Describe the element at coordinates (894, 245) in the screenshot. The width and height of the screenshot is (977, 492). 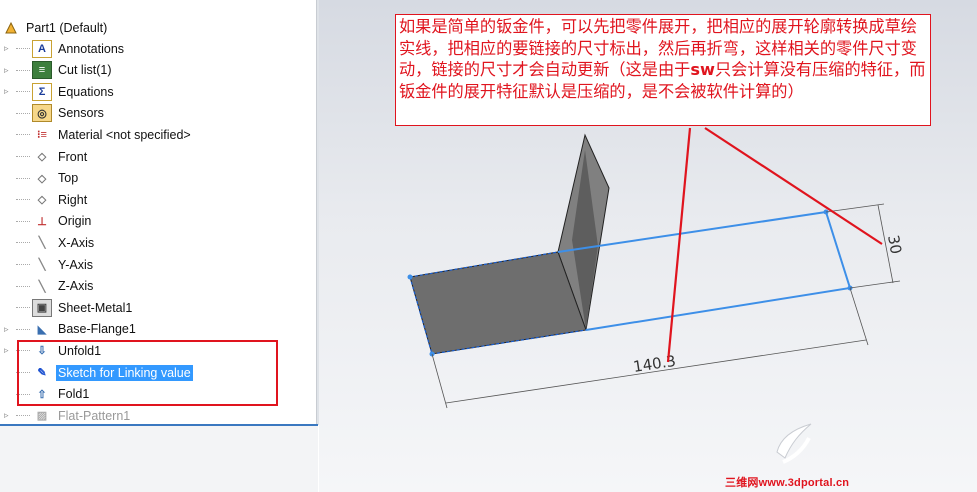
I see `dim-width-value: 30` at that location.